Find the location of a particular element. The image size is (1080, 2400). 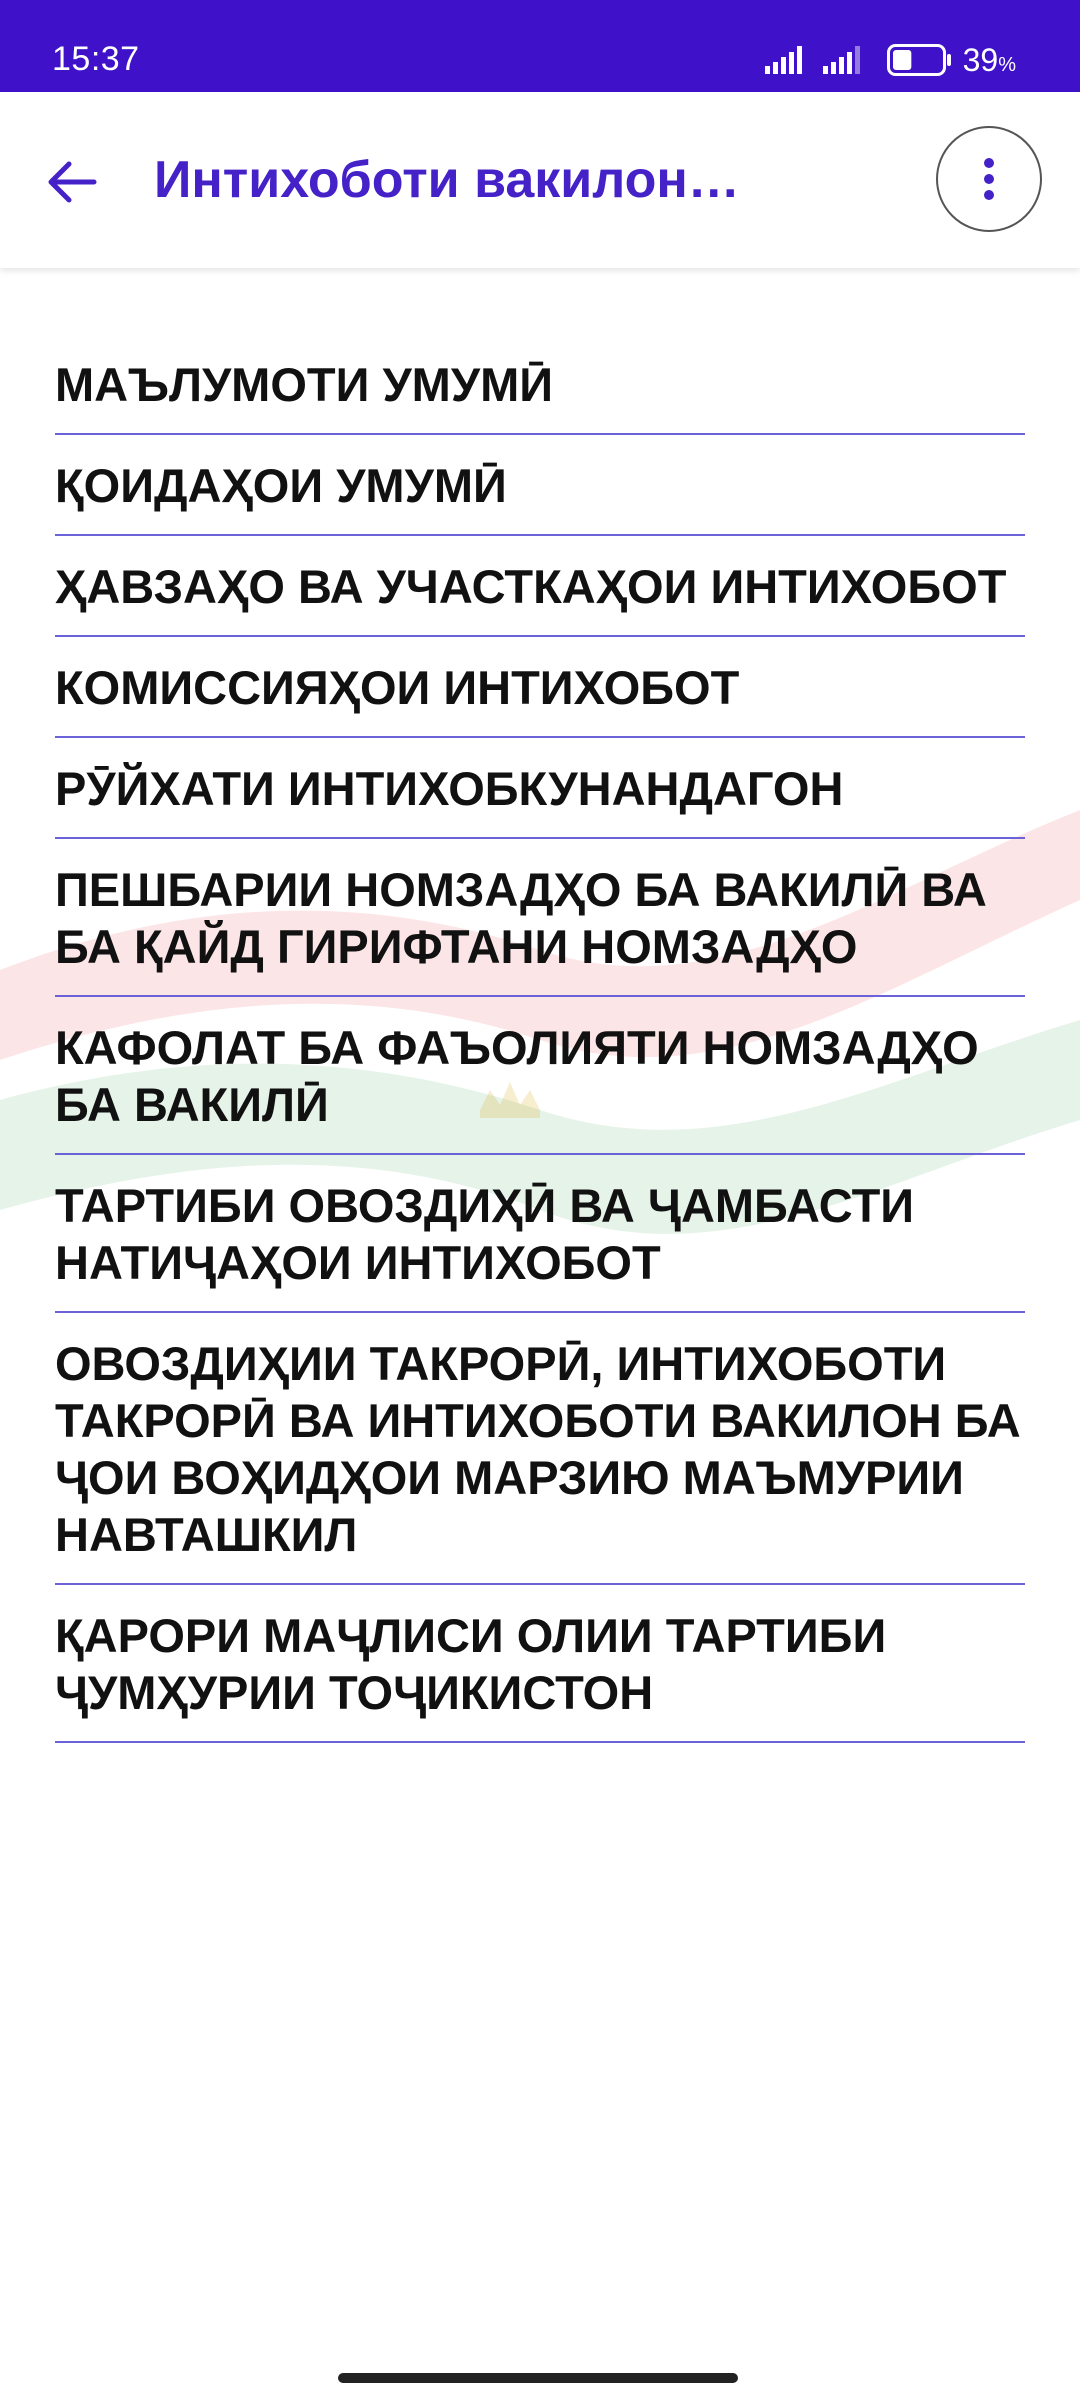

list-item: МАЪЛУМОТИ УМУМӢ is located at coordinates (540, 382).